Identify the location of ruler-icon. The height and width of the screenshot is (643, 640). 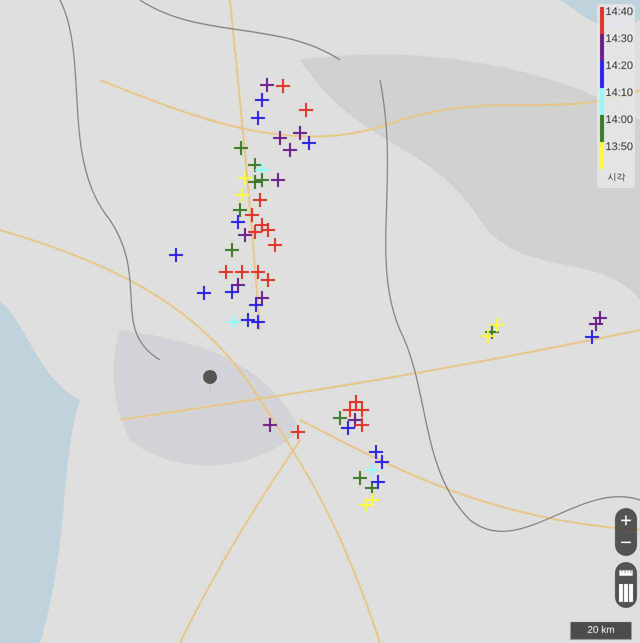
(626, 572).